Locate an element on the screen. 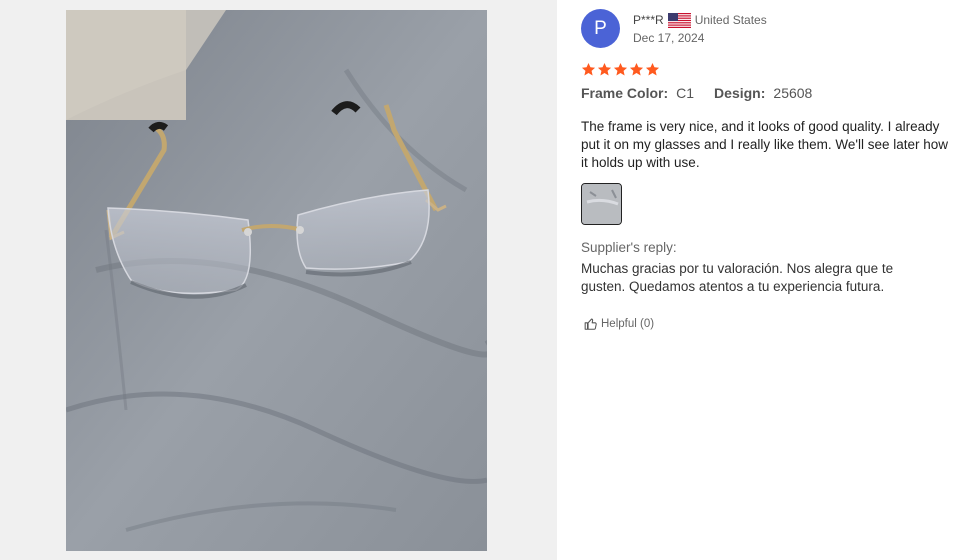  attribute-value: C1 is located at coordinates (685, 93).